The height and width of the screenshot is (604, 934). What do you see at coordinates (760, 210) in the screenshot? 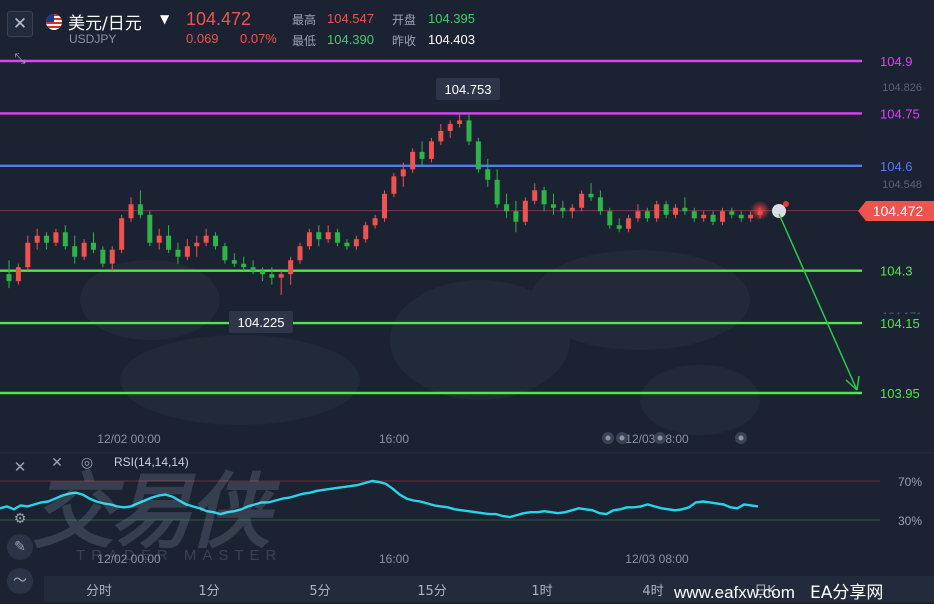
I see `last-price-glow` at bounding box center [760, 210].